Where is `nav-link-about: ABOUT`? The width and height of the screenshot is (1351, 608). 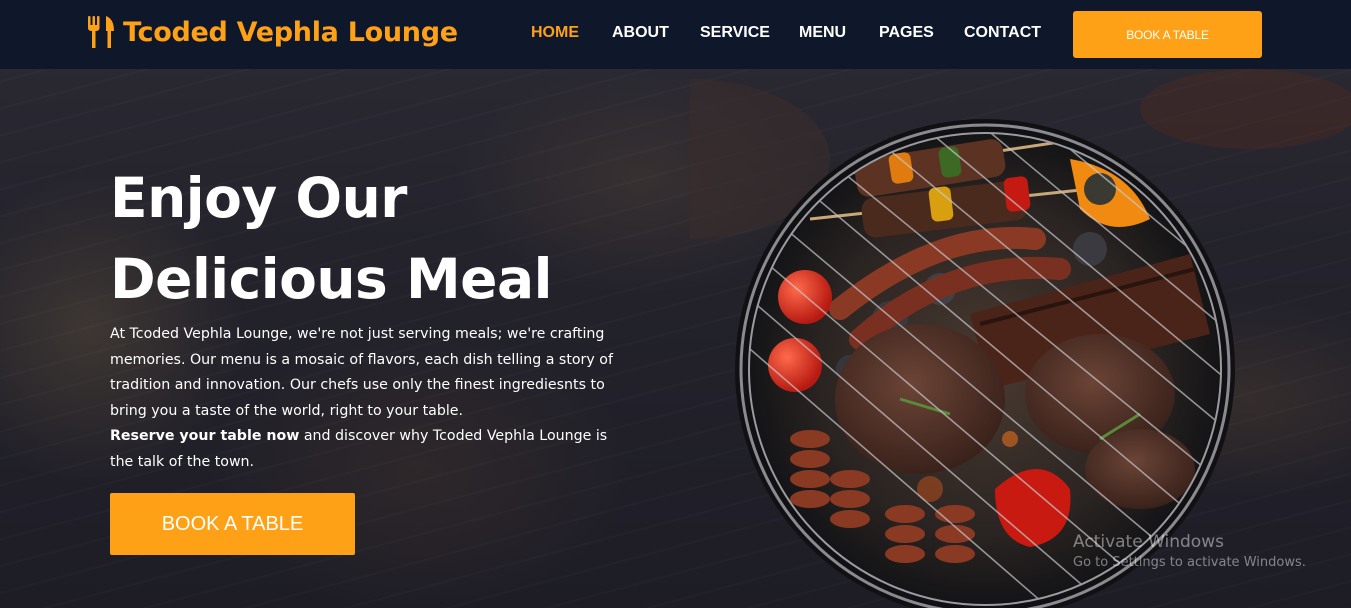
nav-link-about: ABOUT is located at coordinates (640, 33).